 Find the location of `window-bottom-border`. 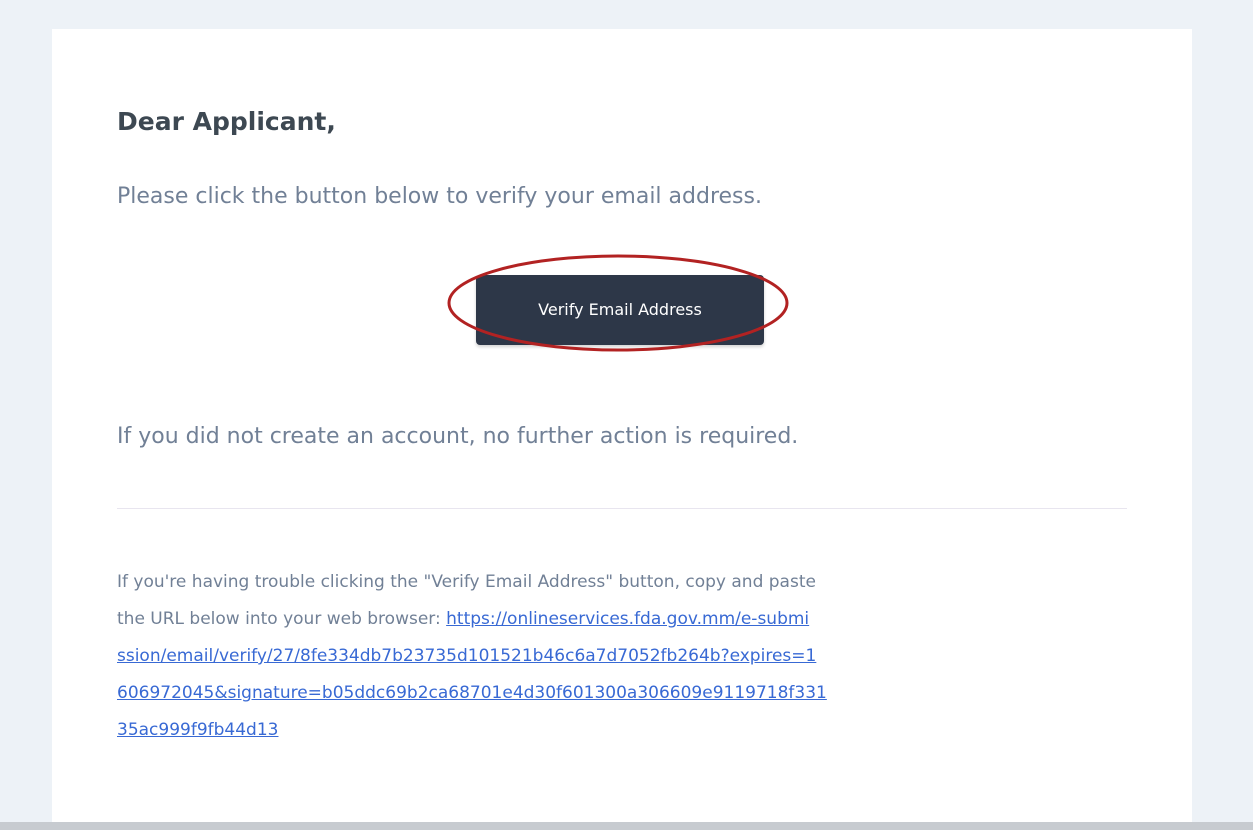

window-bottom-border is located at coordinates (626, 826).